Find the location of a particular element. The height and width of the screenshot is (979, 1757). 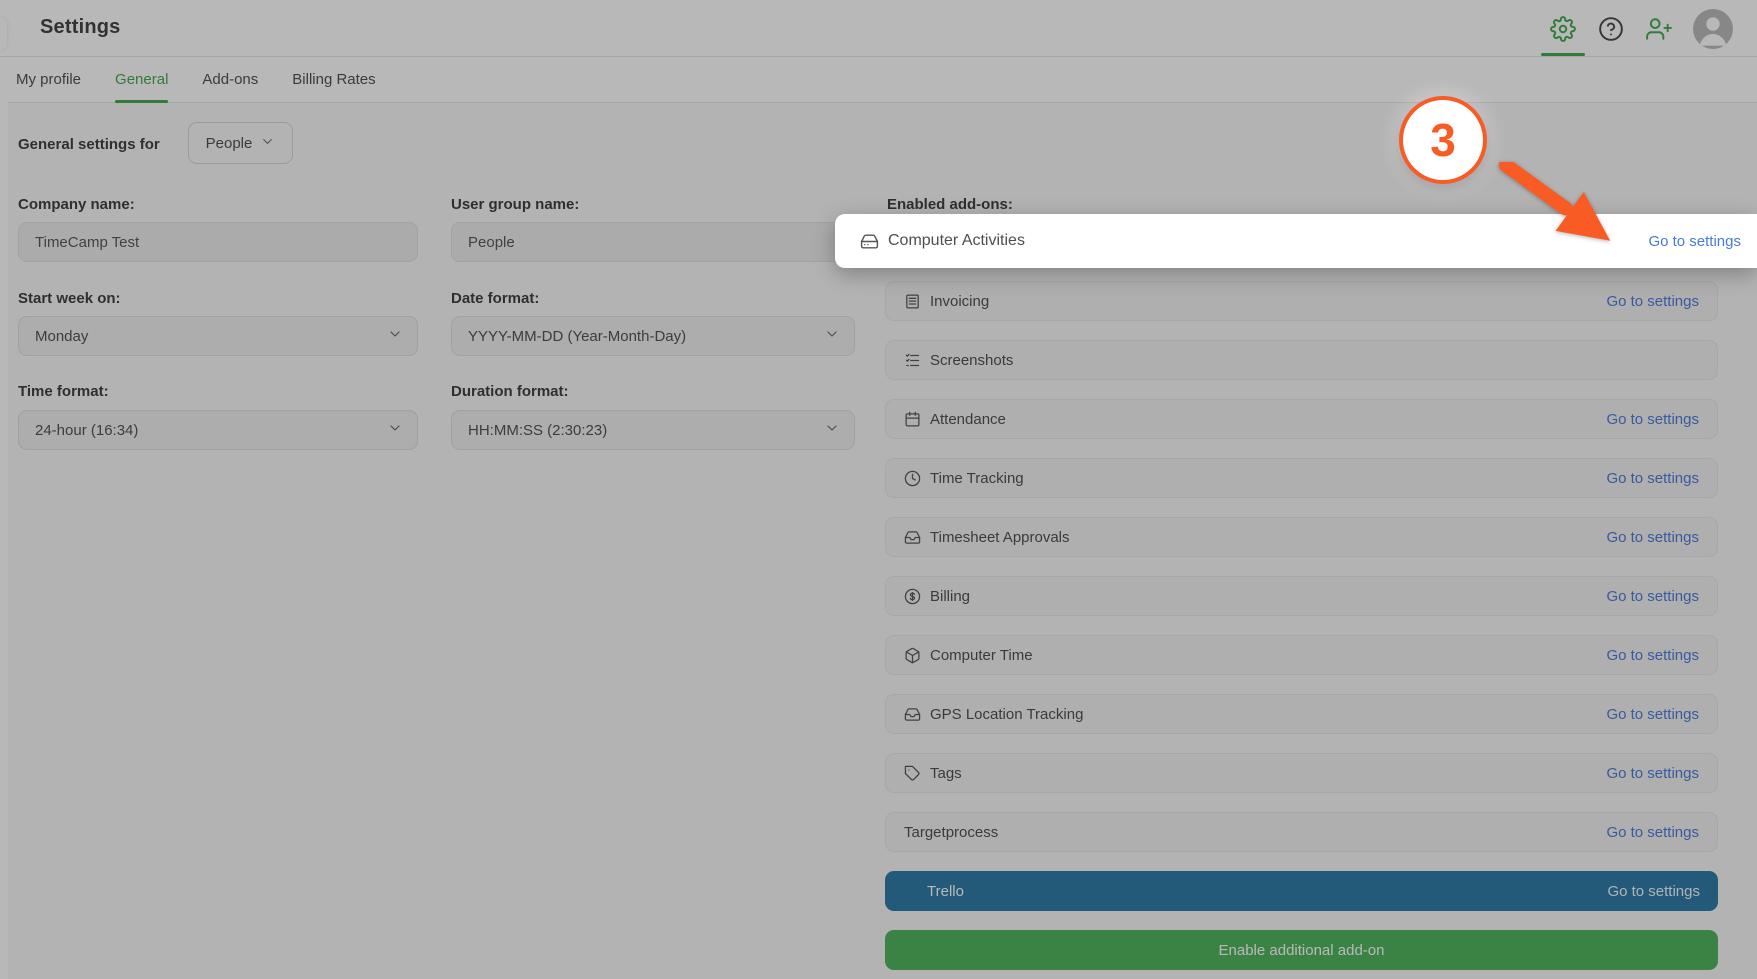

go-to-settings-link: Go to settings is located at coordinates (1694, 241).